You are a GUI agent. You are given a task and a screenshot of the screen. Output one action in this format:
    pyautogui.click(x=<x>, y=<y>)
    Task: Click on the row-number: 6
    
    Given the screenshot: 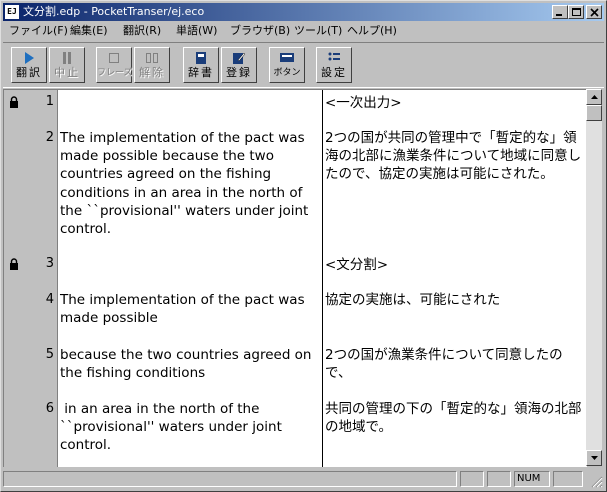 What is the action you would take?
    pyautogui.click(x=49, y=408)
    